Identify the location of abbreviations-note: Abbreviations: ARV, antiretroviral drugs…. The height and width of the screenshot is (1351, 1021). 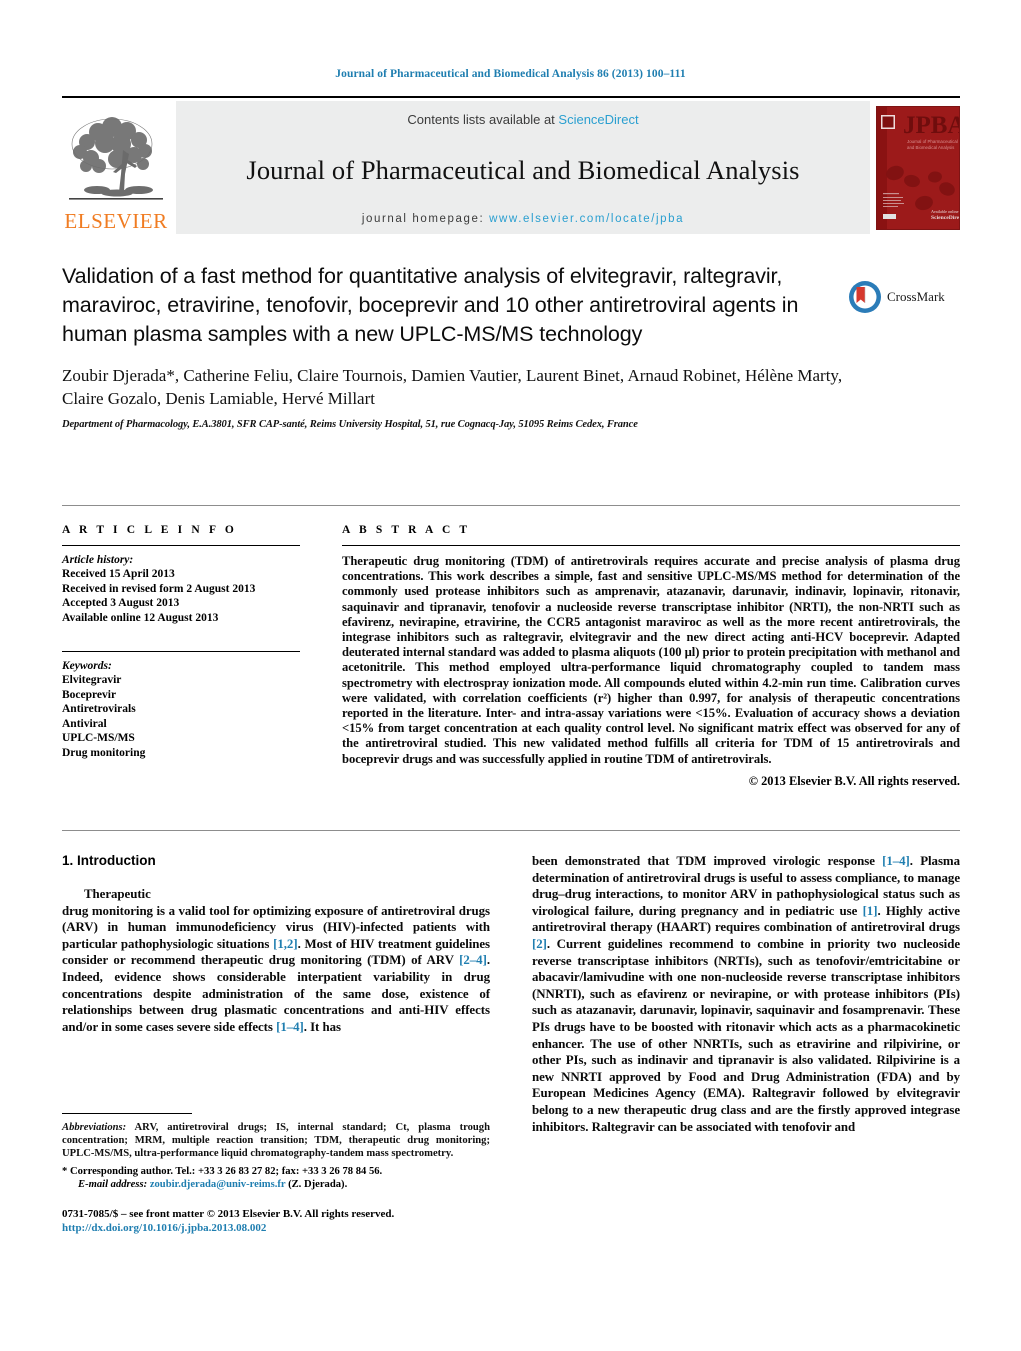
(276, 1140).